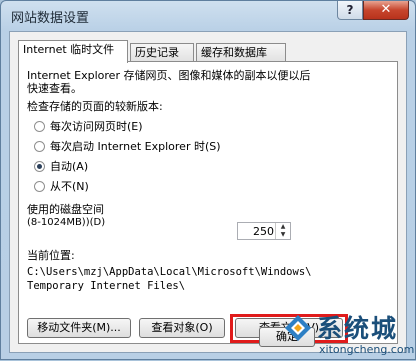  Describe the element at coordinates (73, 51) in the screenshot. I see `tab-temp-files: Internet 临时文件` at that location.